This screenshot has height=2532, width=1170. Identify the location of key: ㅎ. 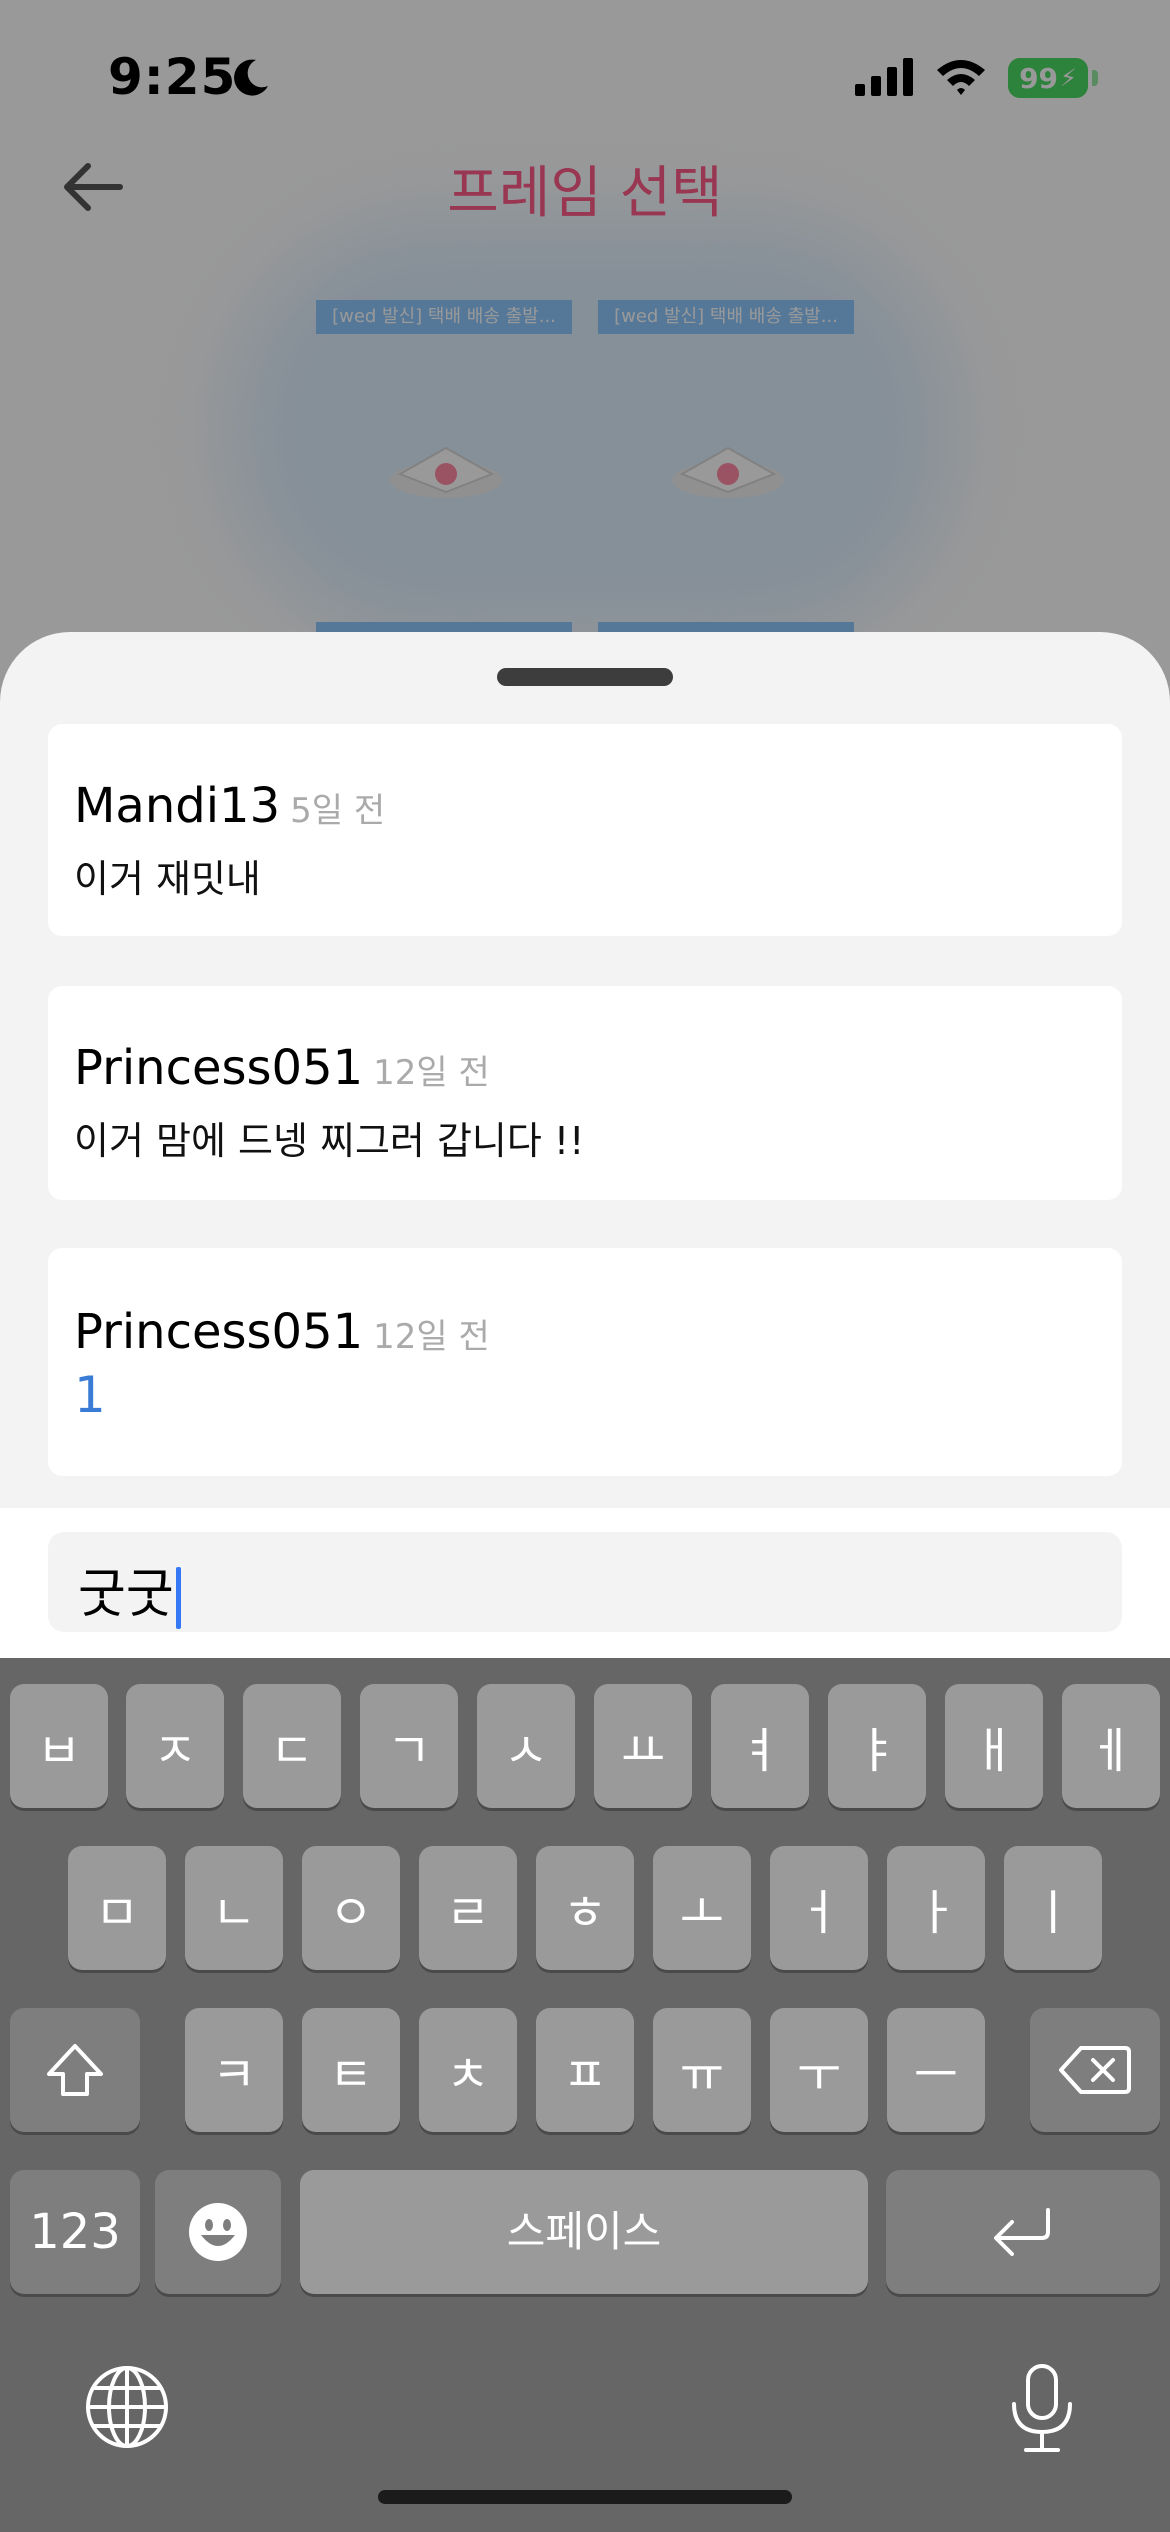
(585, 1908).